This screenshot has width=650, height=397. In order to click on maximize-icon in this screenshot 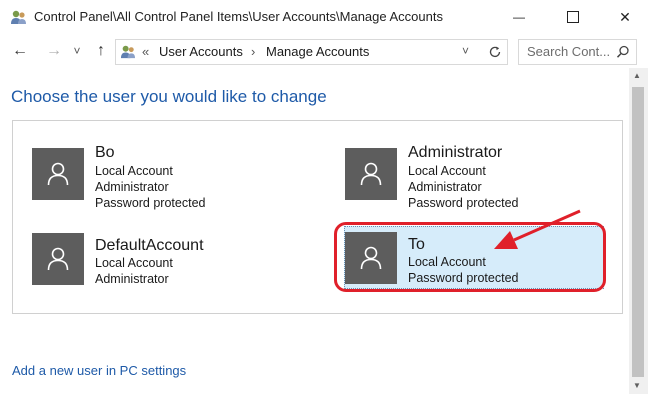, I will do `click(573, 17)`.